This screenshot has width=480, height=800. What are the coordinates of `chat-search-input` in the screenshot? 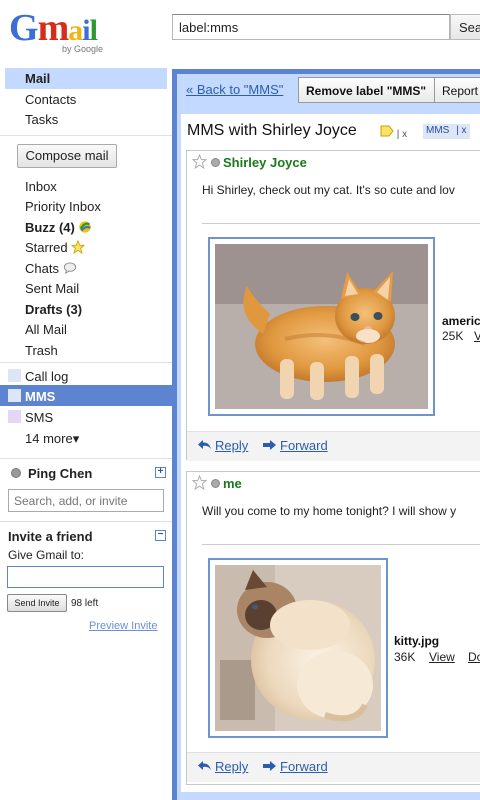 It's located at (86, 500).